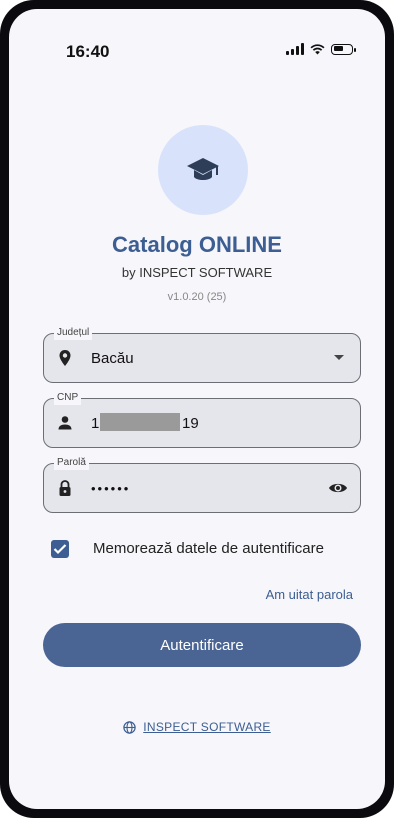  Describe the element at coordinates (112, 358) in the screenshot. I see `county-value: Bacău` at that location.